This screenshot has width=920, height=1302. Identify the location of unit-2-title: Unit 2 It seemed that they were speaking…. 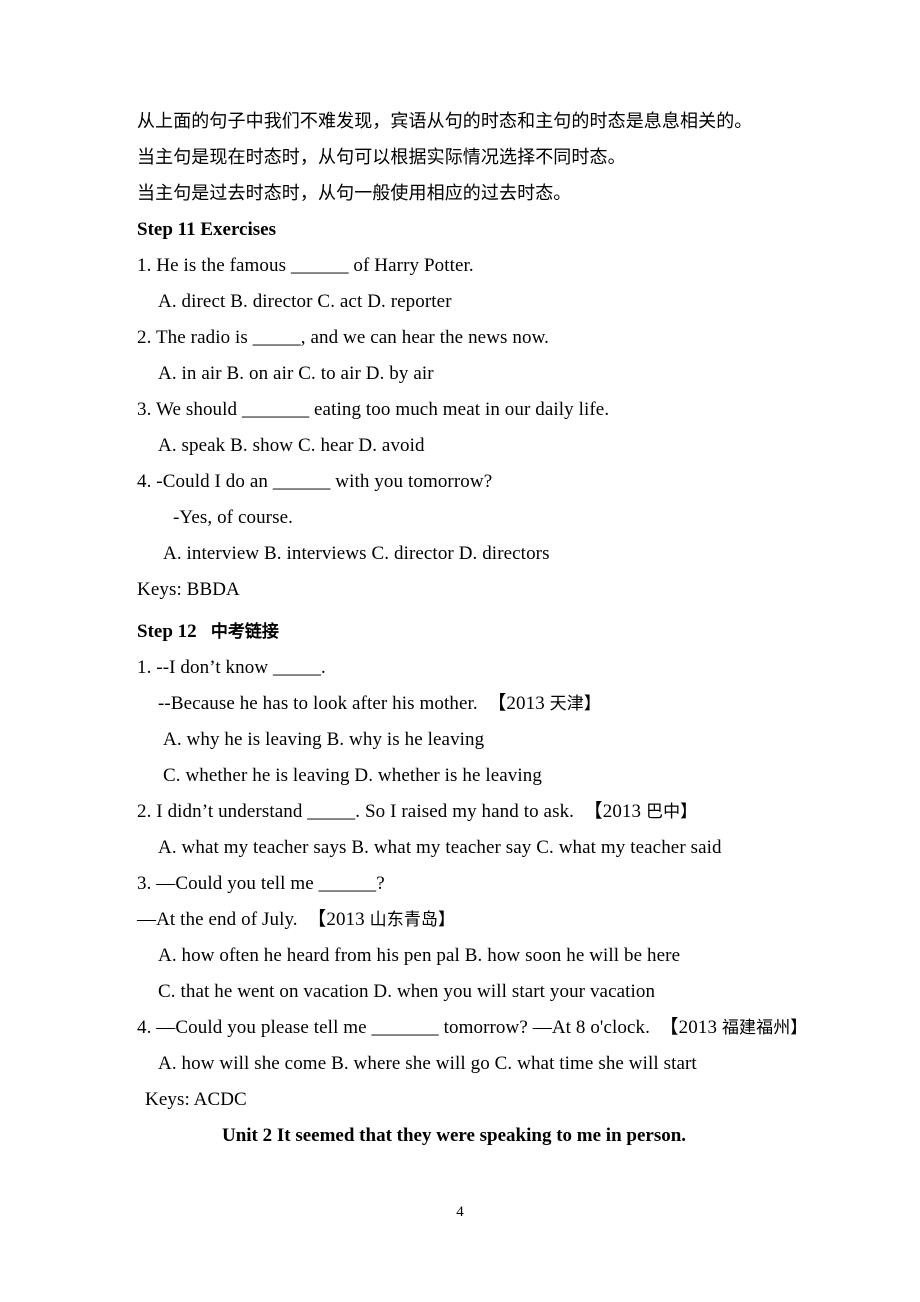
(454, 1135).